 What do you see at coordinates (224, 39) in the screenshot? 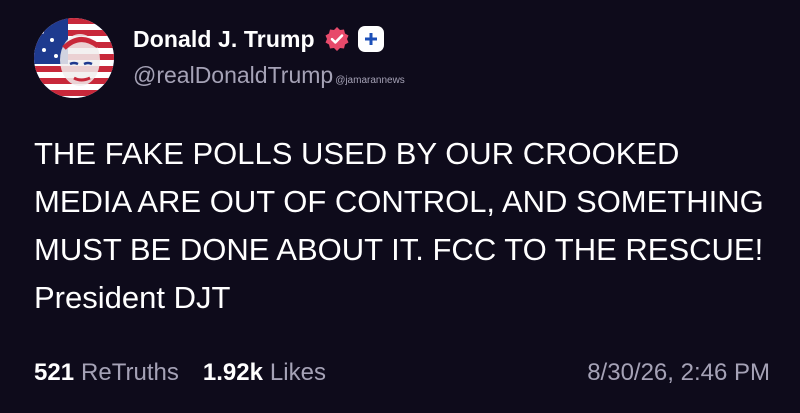
I see `display-name: Donald J. Trump` at bounding box center [224, 39].